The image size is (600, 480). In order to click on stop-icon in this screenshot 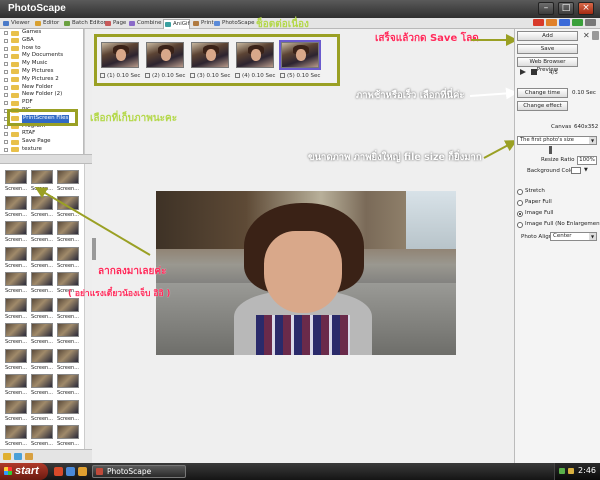, I will do `click(534, 72)`.